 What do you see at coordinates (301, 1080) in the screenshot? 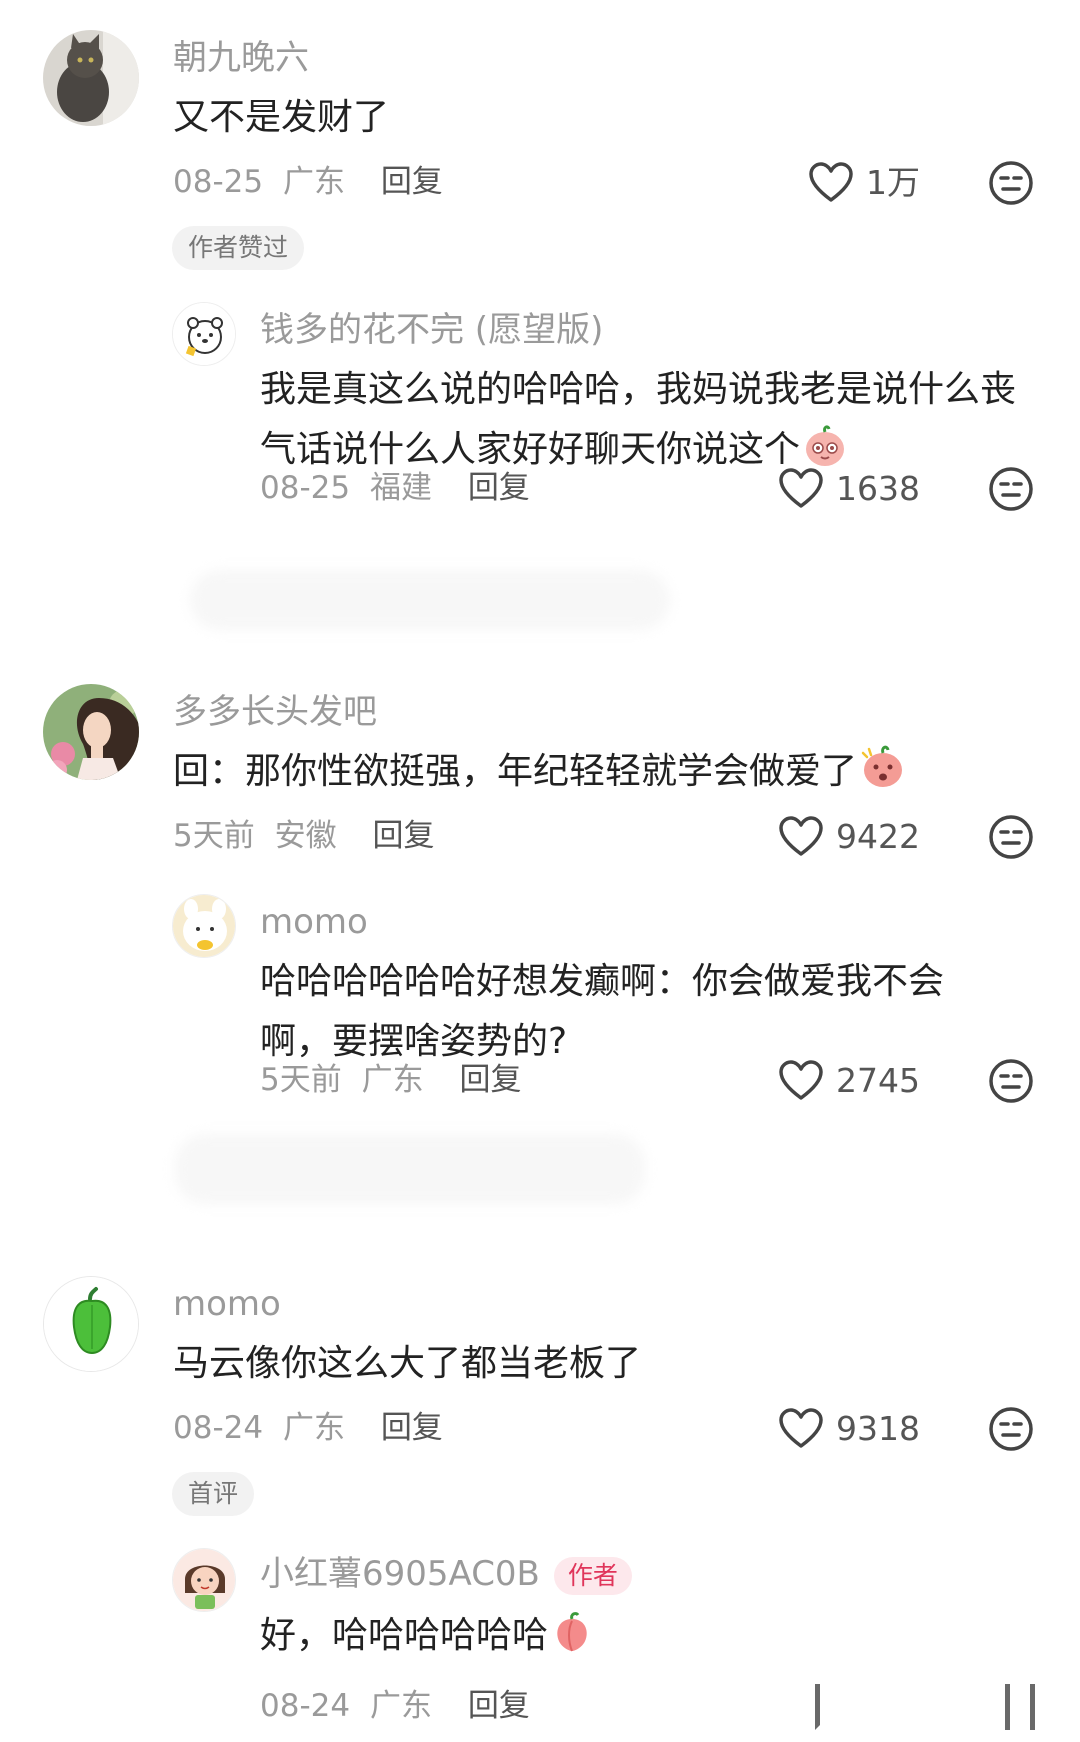
I see `reply-date: 5天前` at bounding box center [301, 1080].